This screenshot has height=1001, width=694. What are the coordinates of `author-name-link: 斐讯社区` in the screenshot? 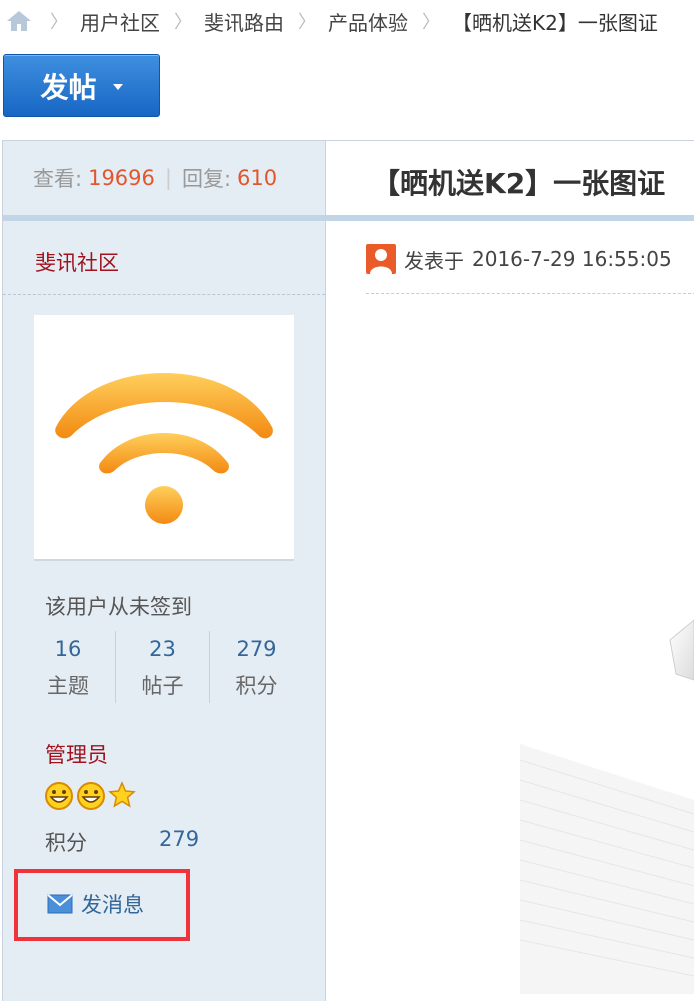 It's located at (77, 262).